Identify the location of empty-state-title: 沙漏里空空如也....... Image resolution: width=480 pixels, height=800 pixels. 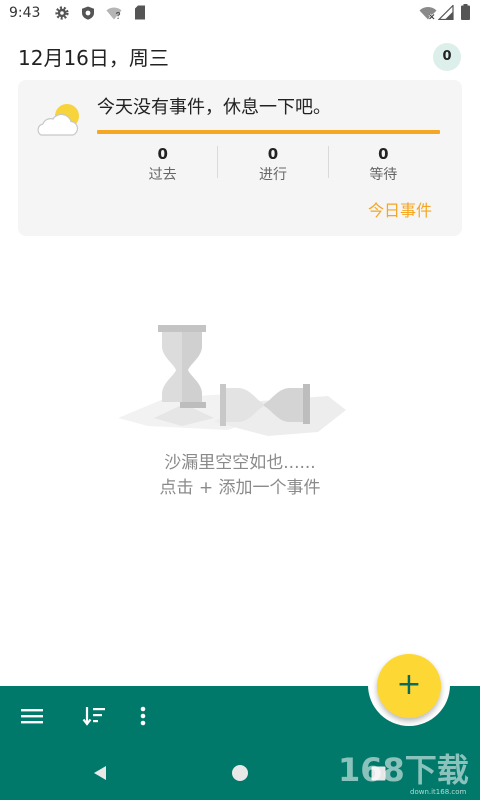
(240, 463).